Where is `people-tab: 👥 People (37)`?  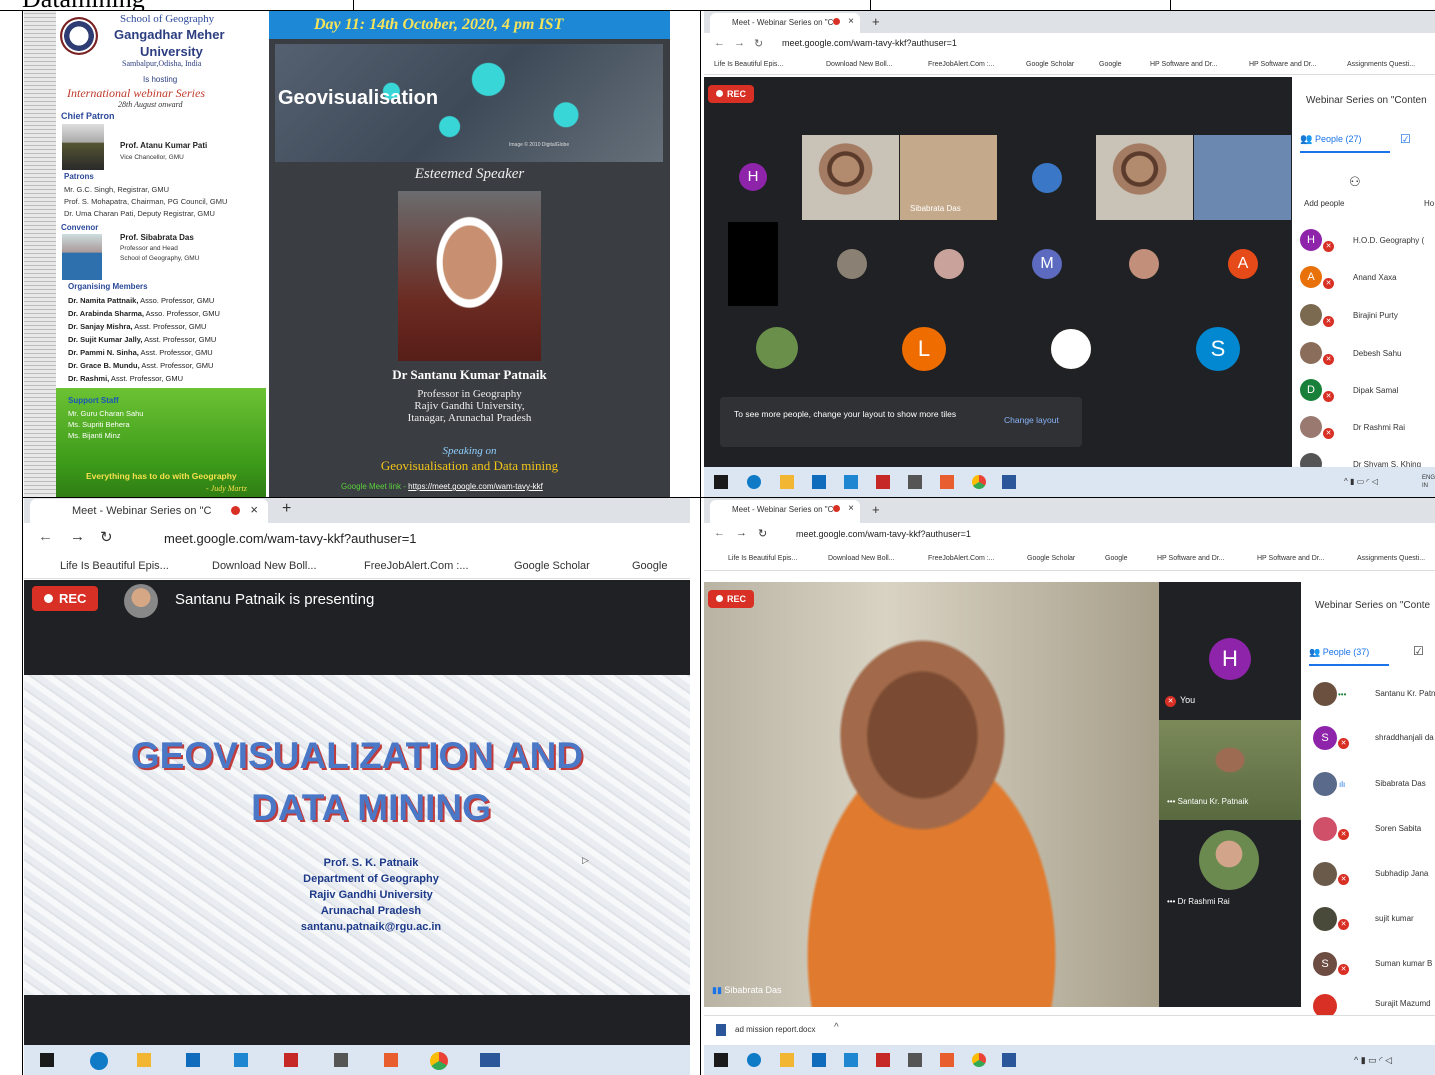
people-tab: 👥 People (37) is located at coordinates (1339, 652).